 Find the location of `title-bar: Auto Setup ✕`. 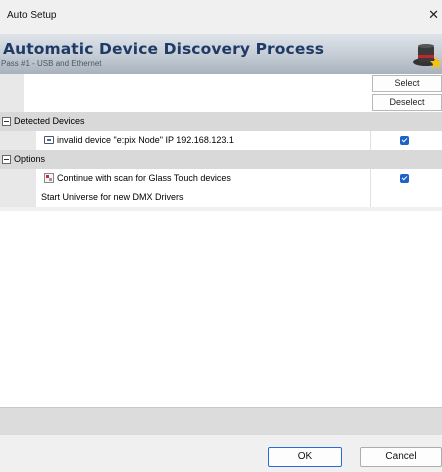

title-bar: Auto Setup ✕ is located at coordinates (221, 16).